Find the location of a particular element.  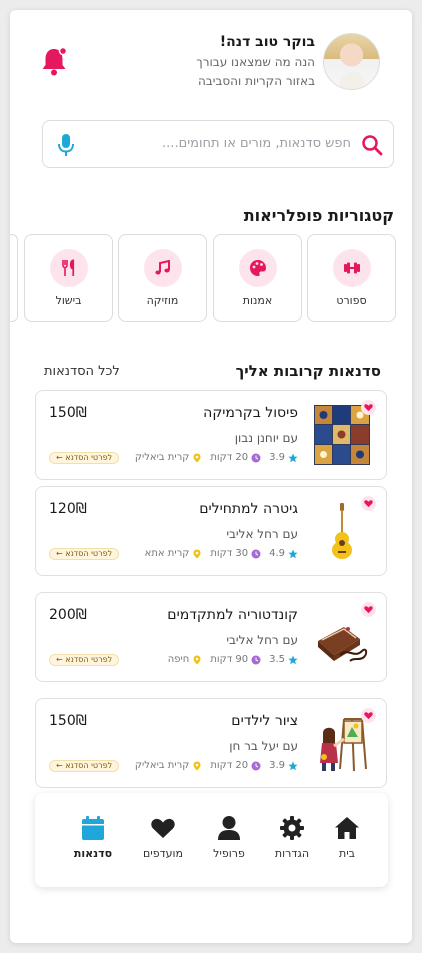

calendar-icon is located at coordinates (93, 828).